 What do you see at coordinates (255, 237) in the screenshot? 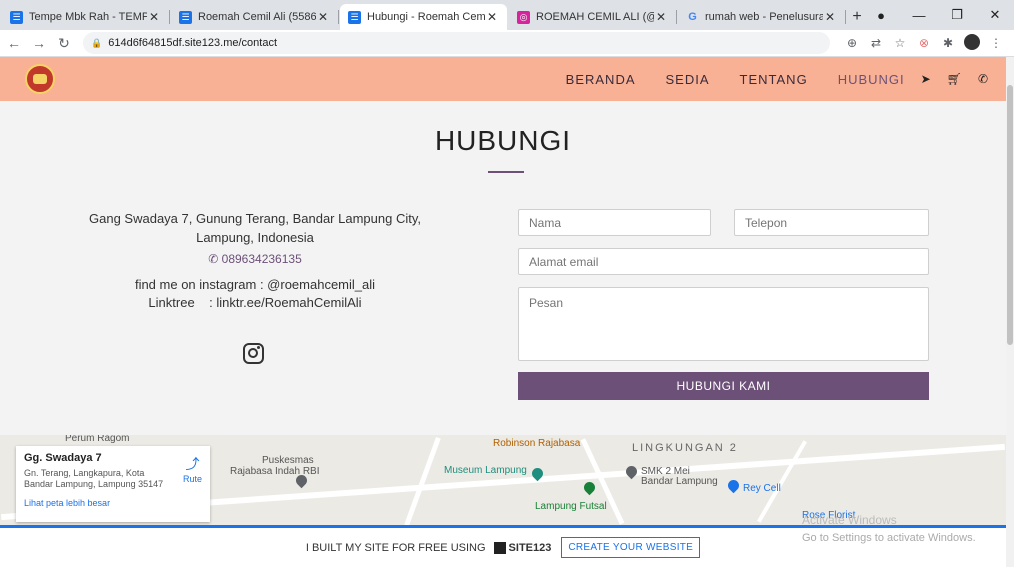
I see `address-line: Lampung, Indonesia` at bounding box center [255, 237].